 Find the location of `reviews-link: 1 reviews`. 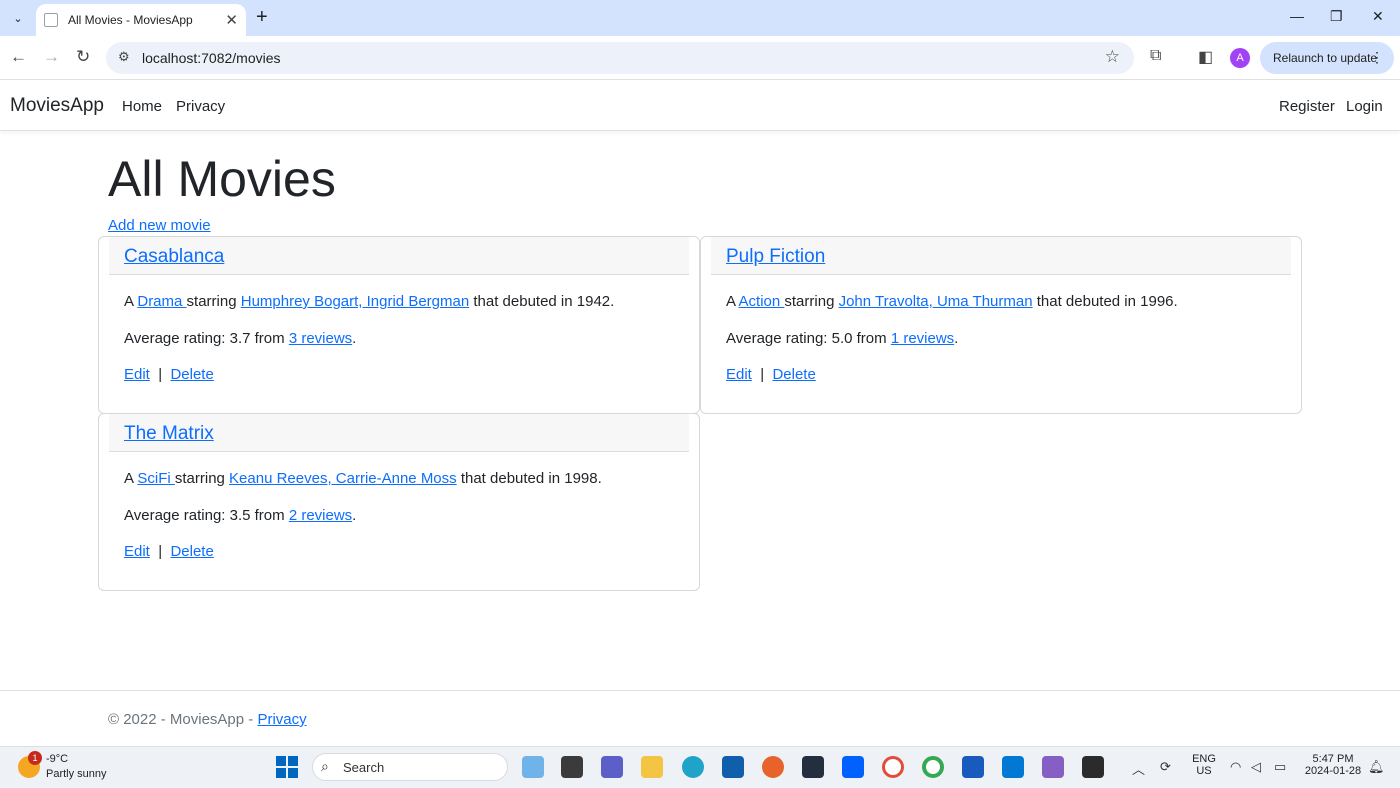

reviews-link: 1 reviews is located at coordinates (922, 338).